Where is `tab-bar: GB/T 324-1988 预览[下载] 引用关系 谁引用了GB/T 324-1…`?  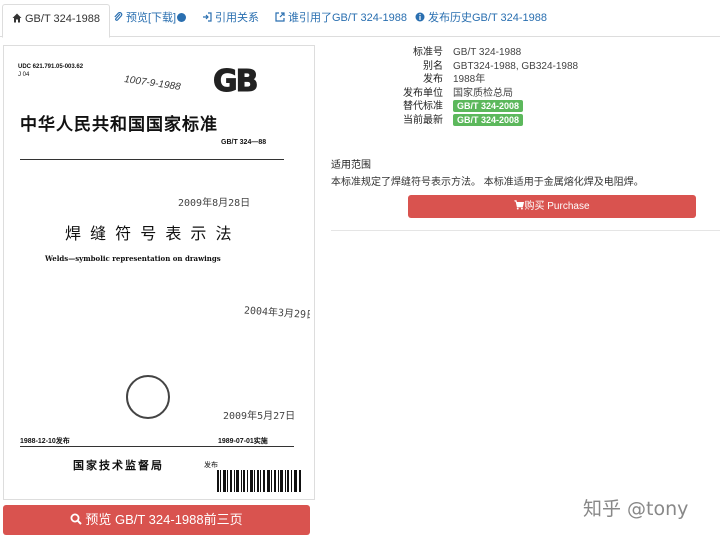 tab-bar: GB/T 324-1988 预览[下载] 引用关系 谁引用了GB/T 324-1… is located at coordinates (360, 19).